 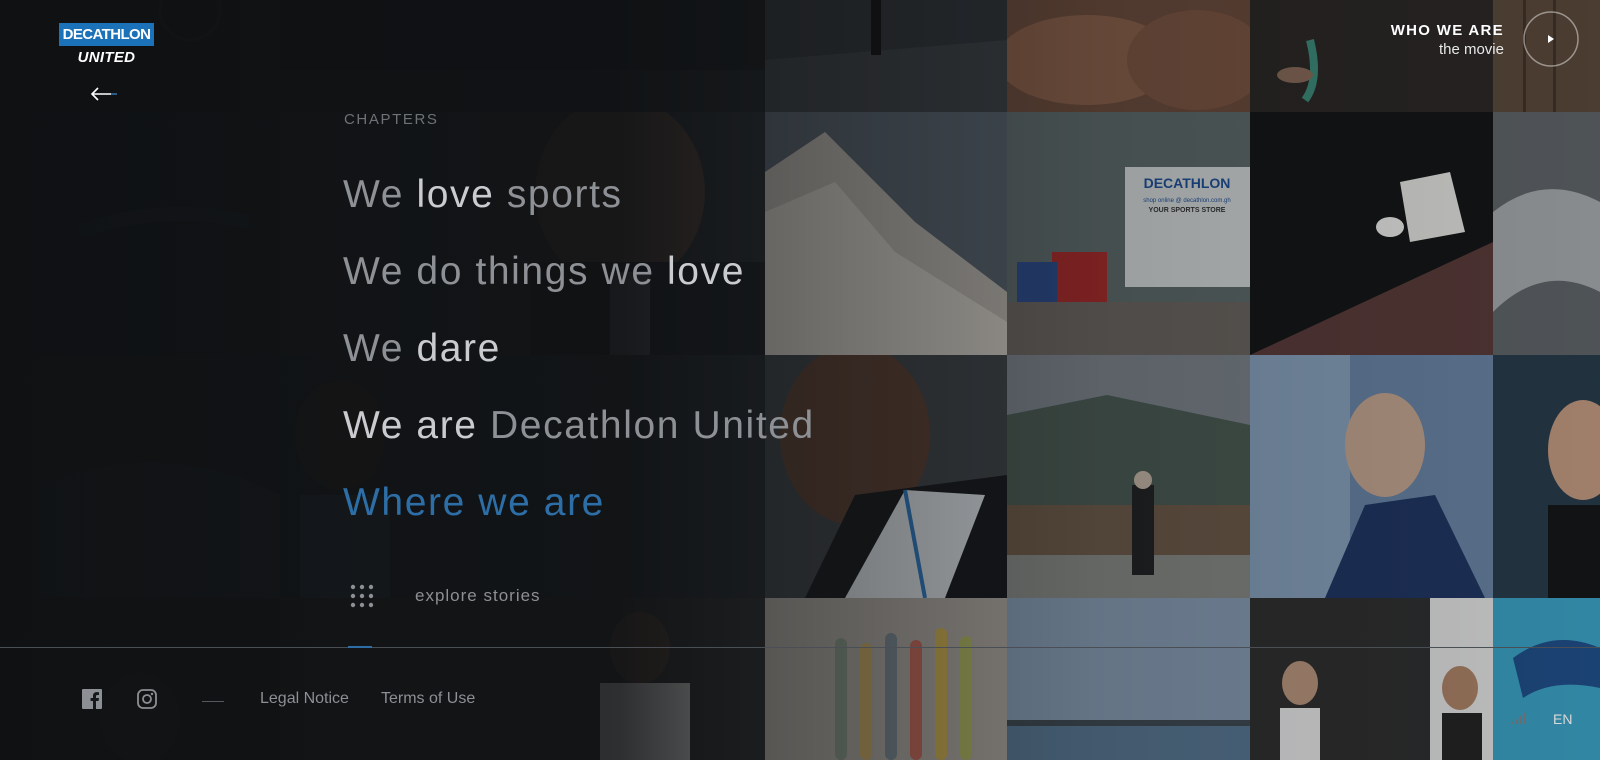 I want to click on instagram-link, so click(x=147, y=699).